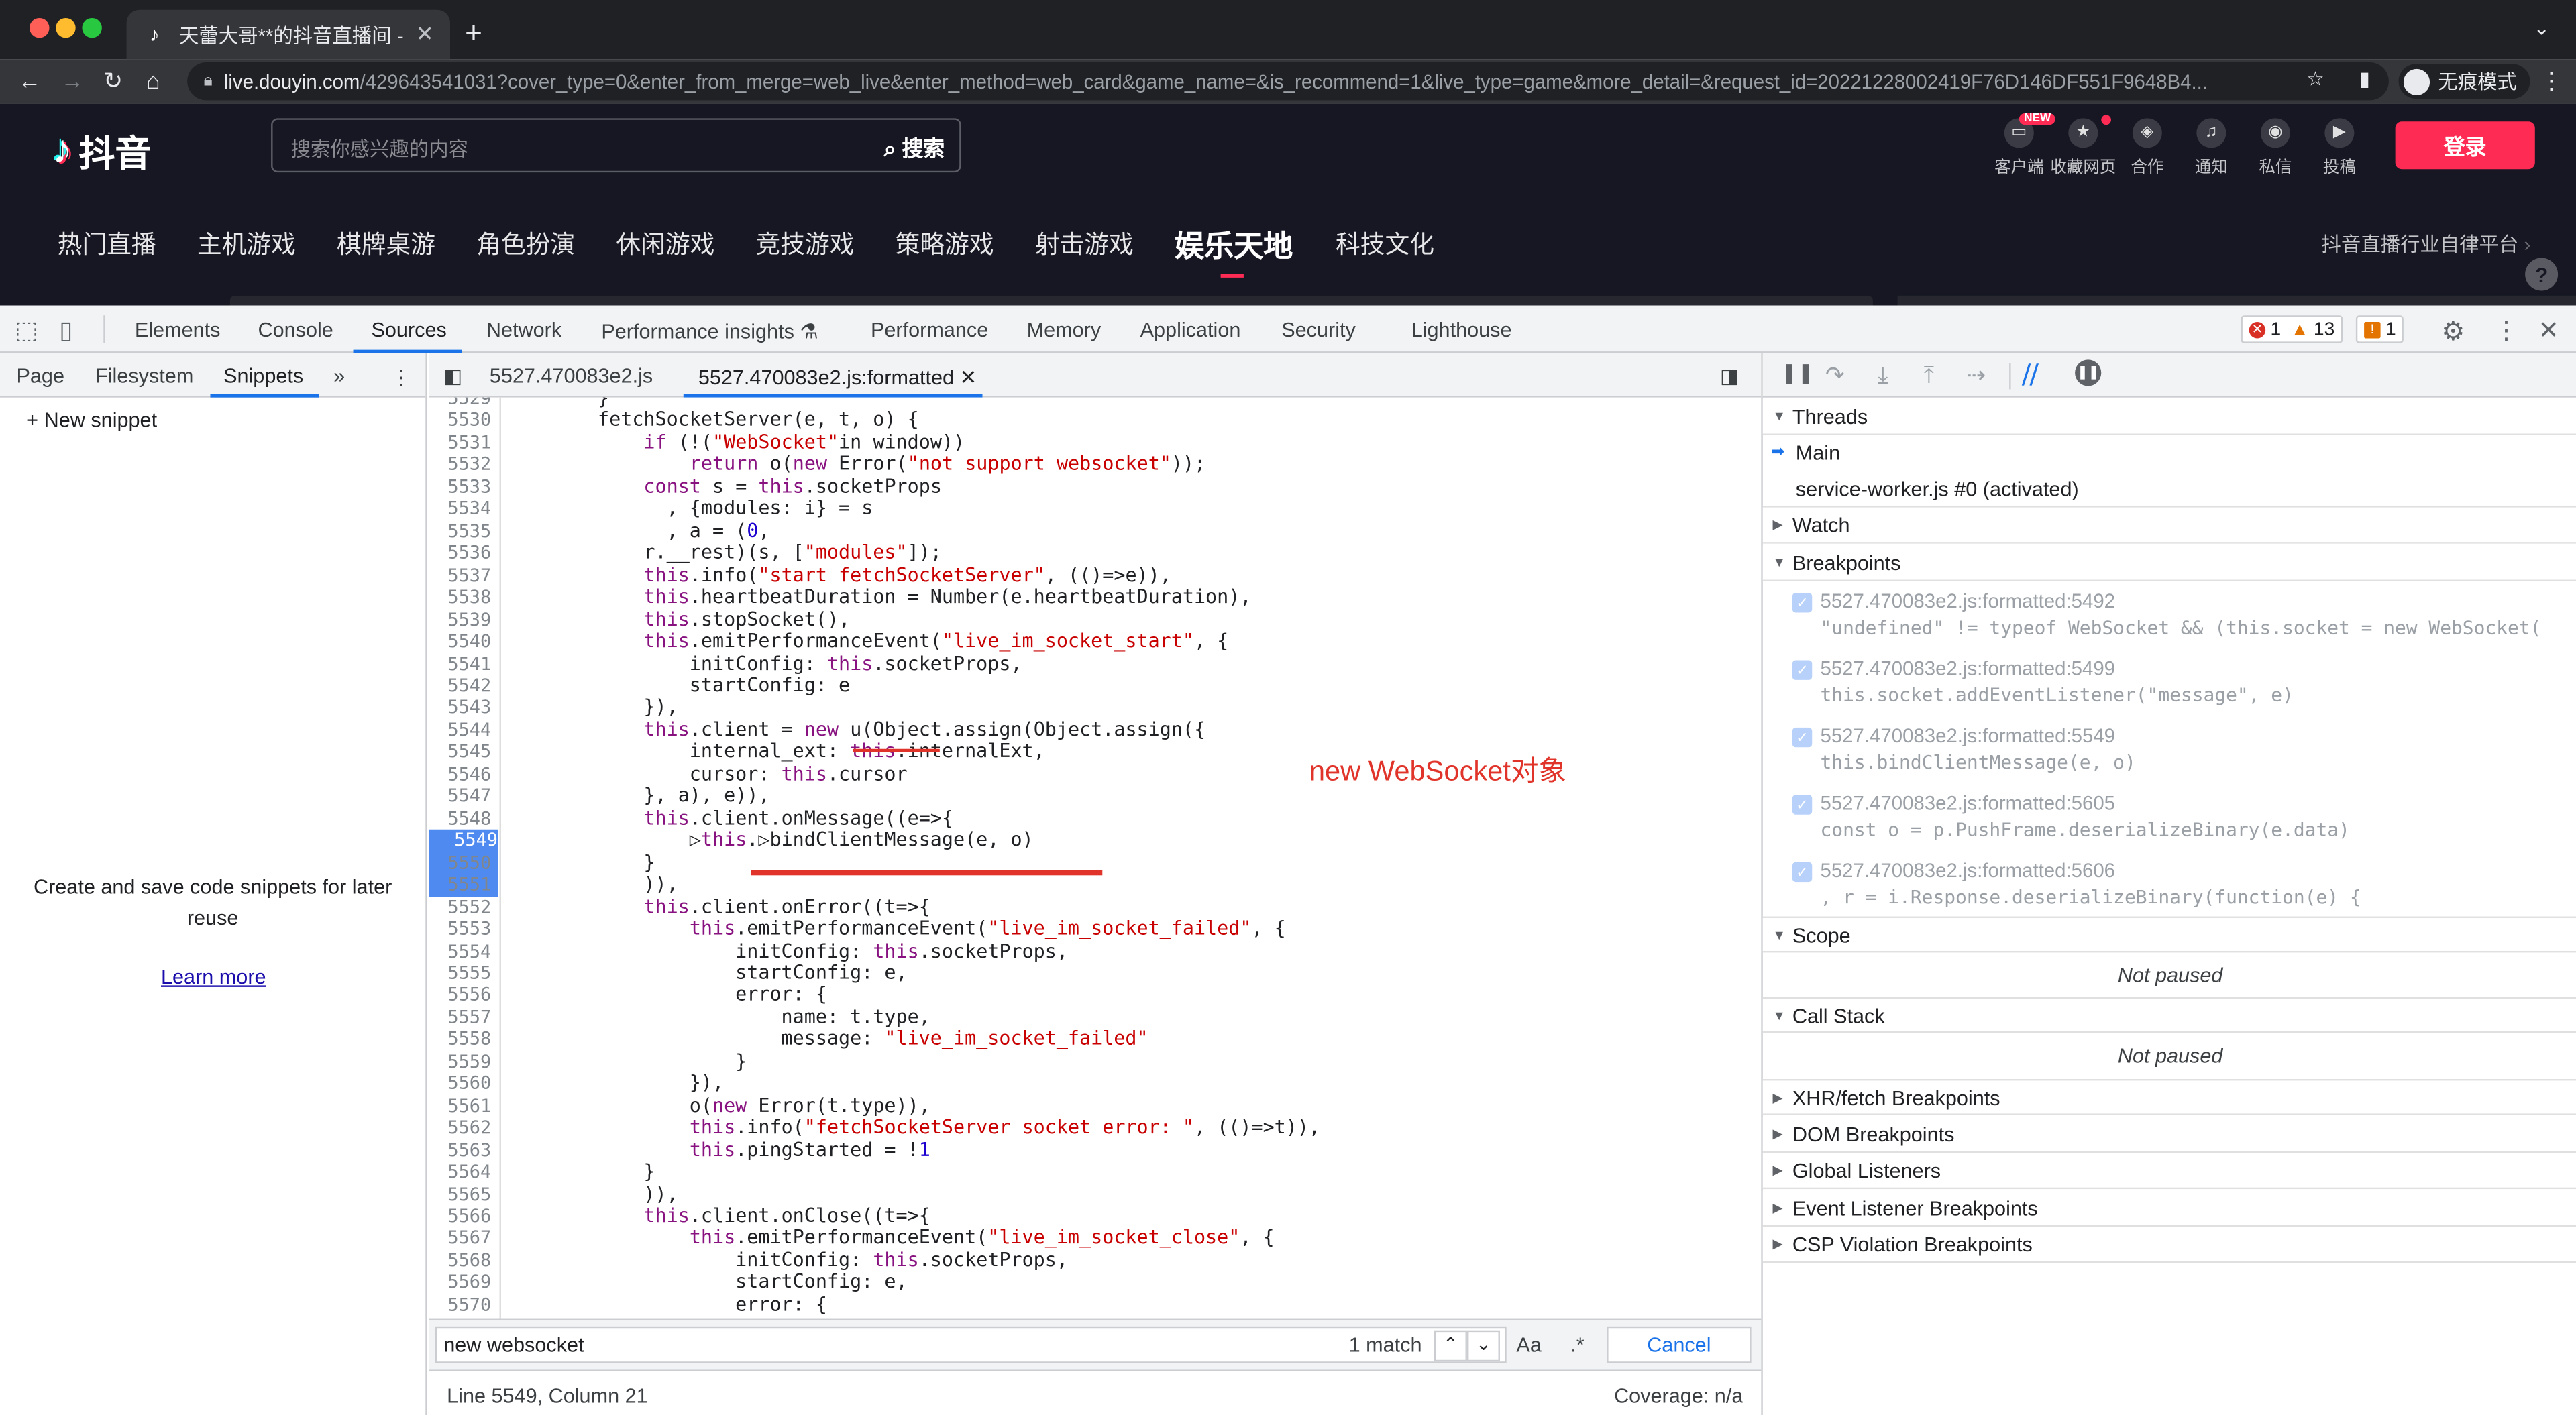 Image resolution: width=2576 pixels, height=1415 pixels. Describe the element at coordinates (2315, 78) in the screenshot. I see `star-bookmark-icon: ☆` at that location.